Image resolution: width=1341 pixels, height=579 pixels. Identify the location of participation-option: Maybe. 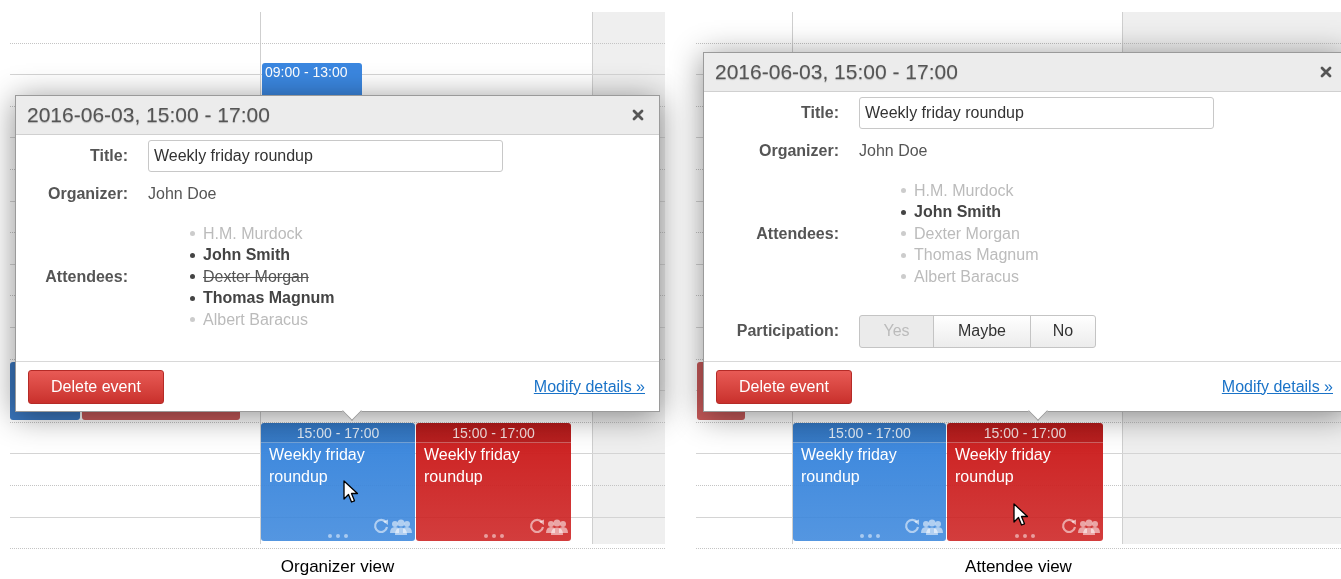
(982, 331).